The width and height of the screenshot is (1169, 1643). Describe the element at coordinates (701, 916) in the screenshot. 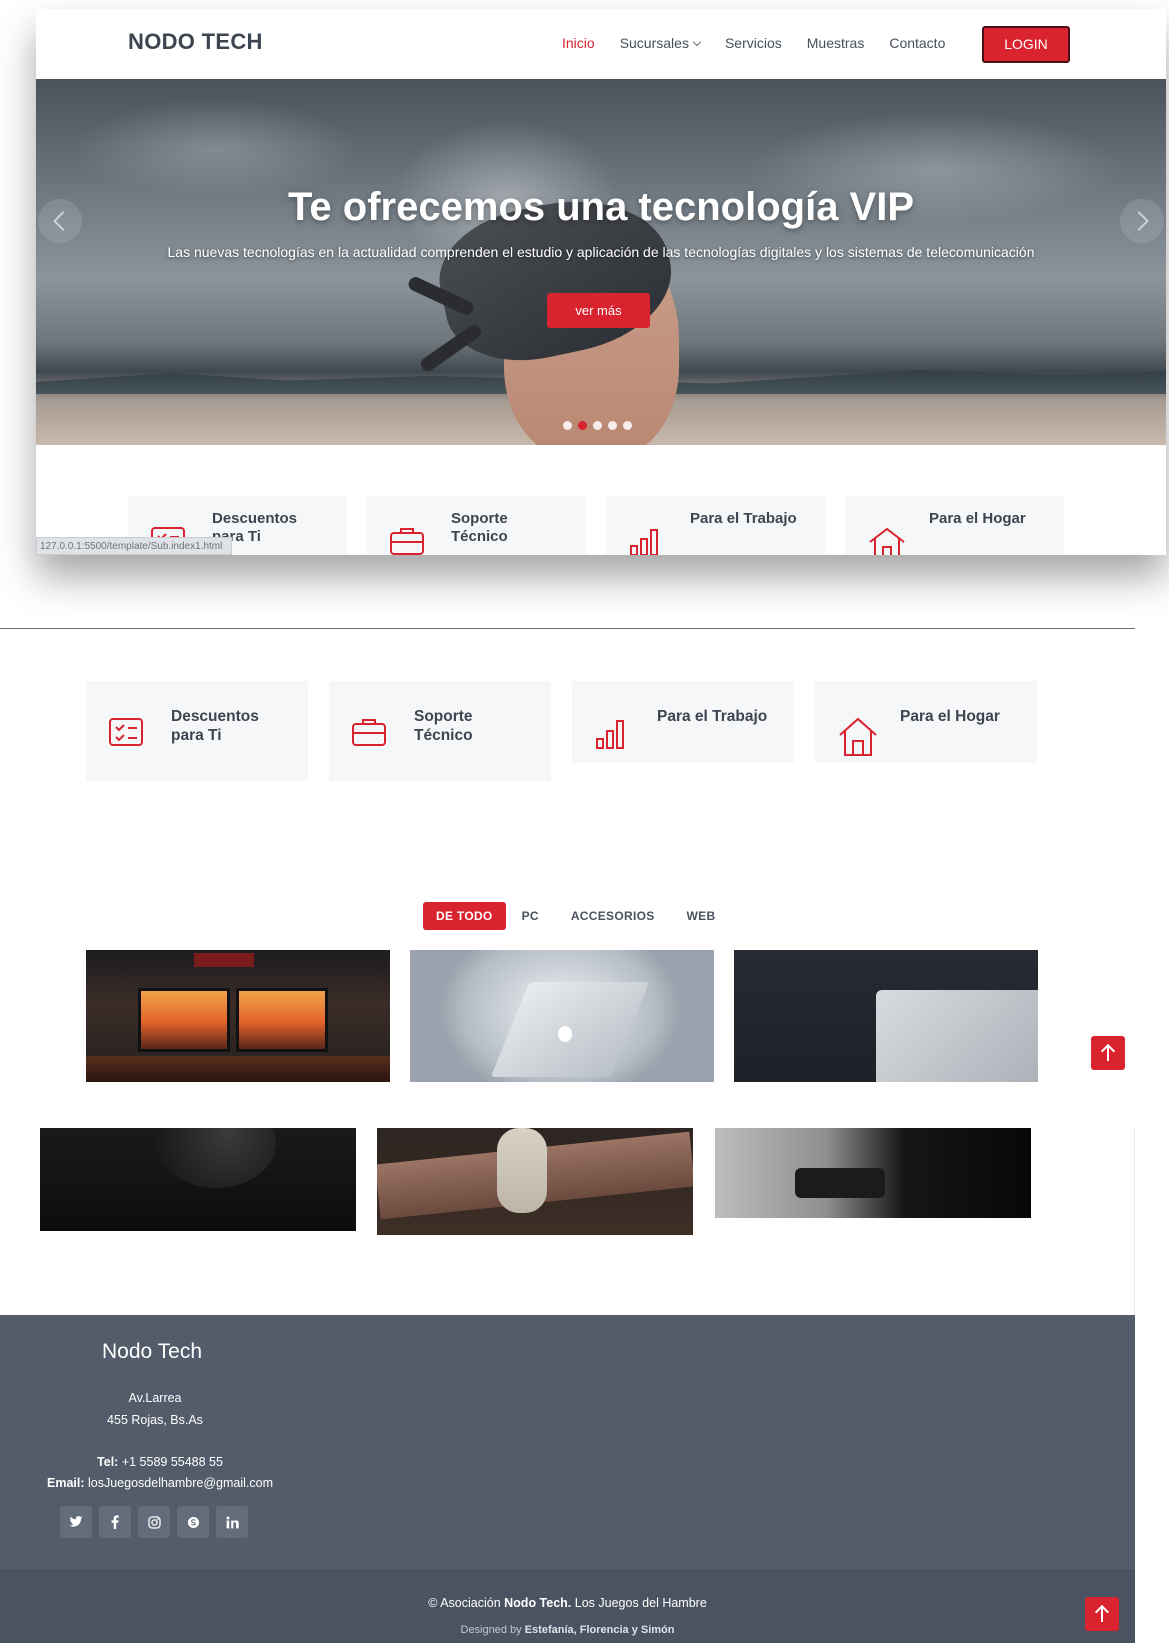

I see `filter-web: WEB` at that location.